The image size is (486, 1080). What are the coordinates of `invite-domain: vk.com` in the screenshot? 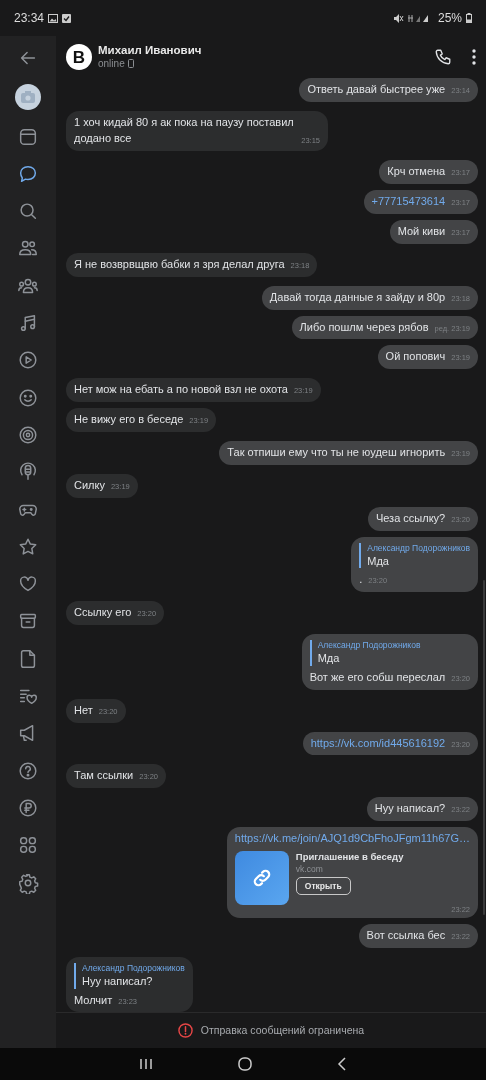 It's located at (309, 868).